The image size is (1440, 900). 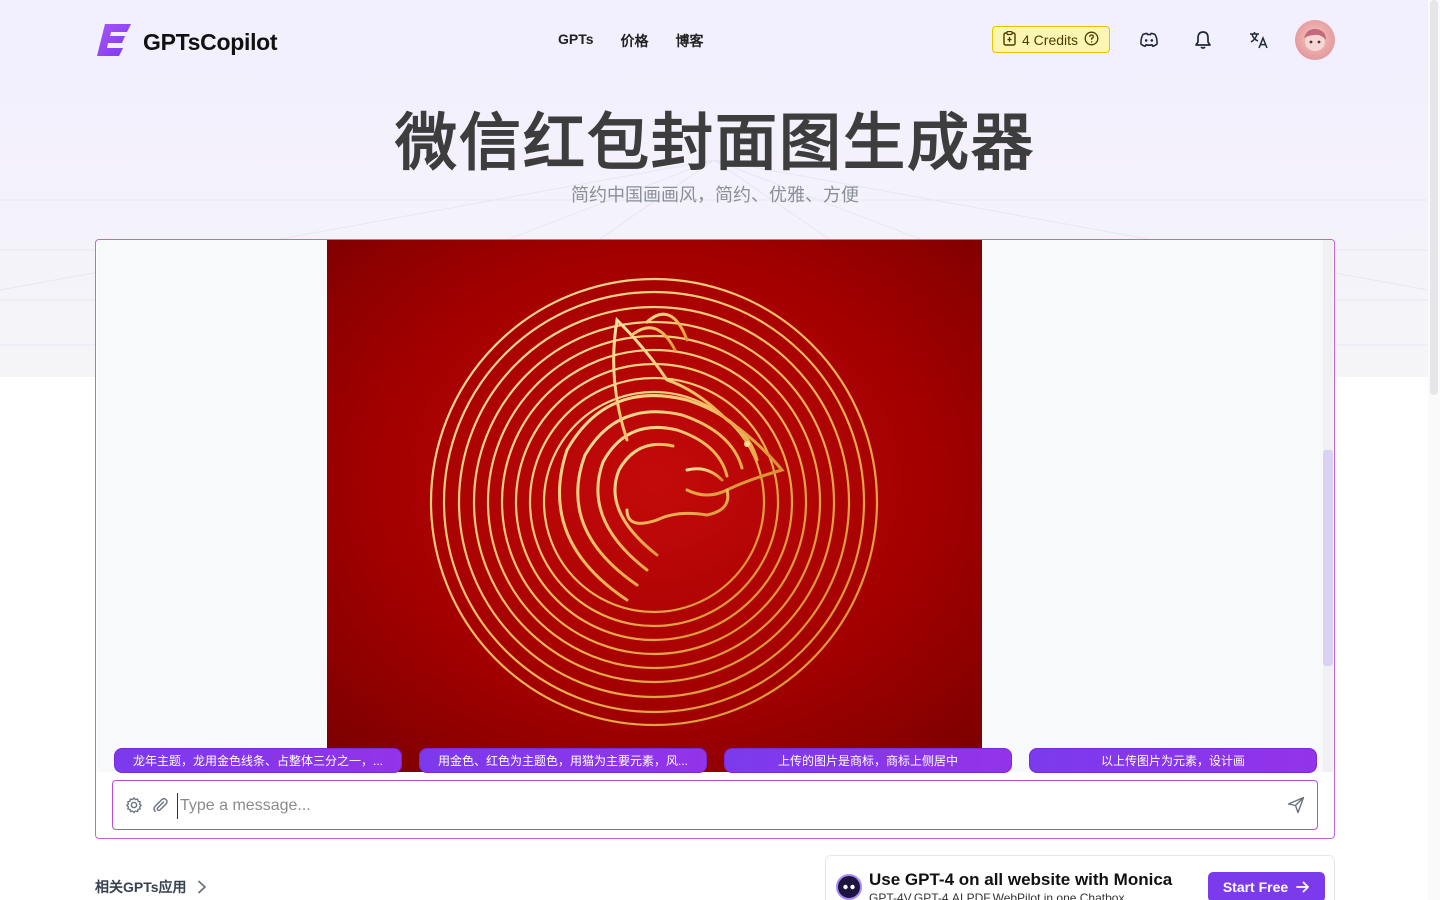 What do you see at coordinates (1173, 760) in the screenshot?
I see `suggestion-chip: 以上传图片为元素，设计画` at bounding box center [1173, 760].